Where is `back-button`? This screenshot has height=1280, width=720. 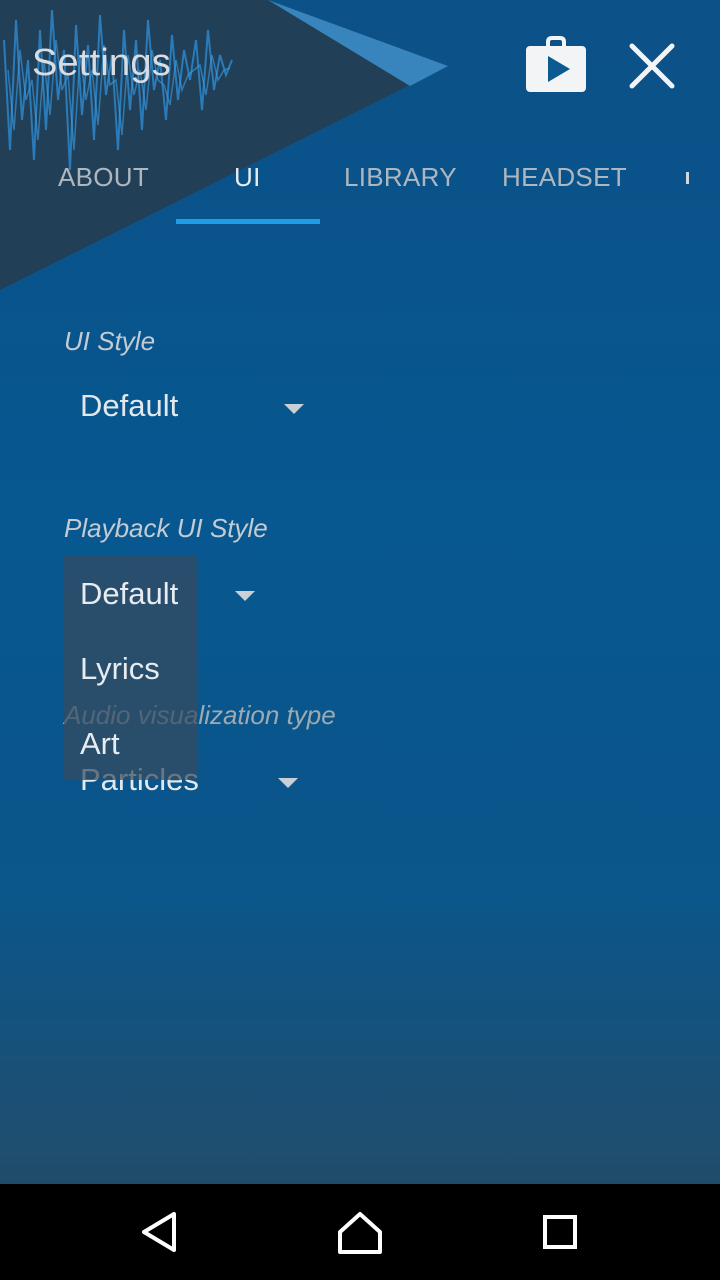 back-button is located at coordinates (160, 1232).